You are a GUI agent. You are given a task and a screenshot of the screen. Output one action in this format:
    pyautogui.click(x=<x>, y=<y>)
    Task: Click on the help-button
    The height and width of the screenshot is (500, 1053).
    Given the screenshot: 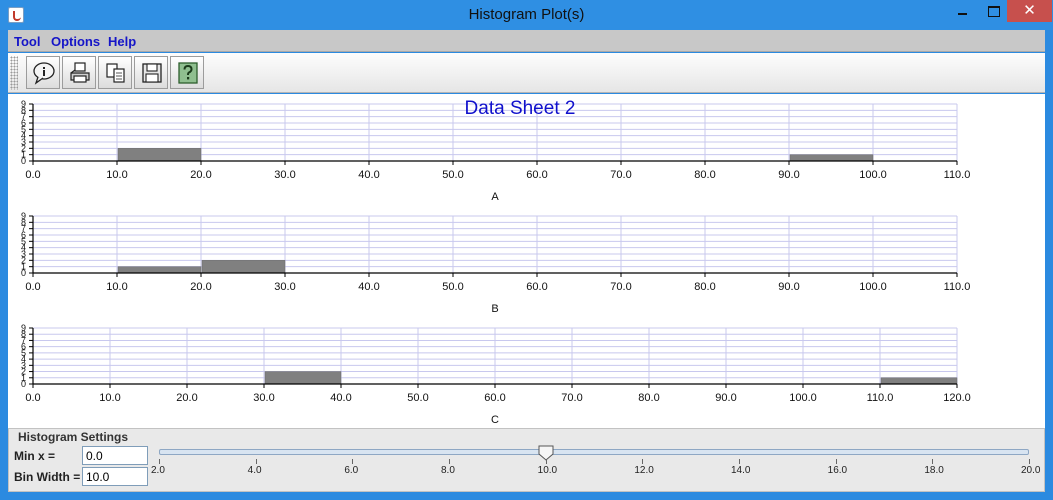 What is the action you would take?
    pyautogui.click(x=187, y=72)
    